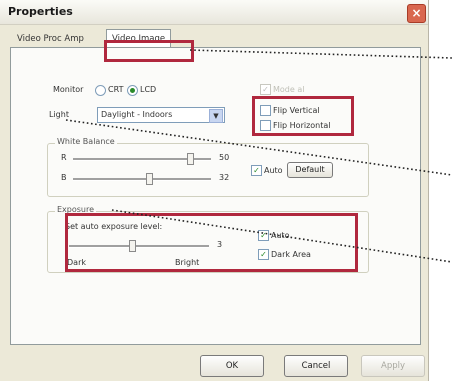 The width and height of the screenshot is (455, 381). Describe the element at coordinates (259, 147) in the screenshot. I see `callout-line-flip` at that location.